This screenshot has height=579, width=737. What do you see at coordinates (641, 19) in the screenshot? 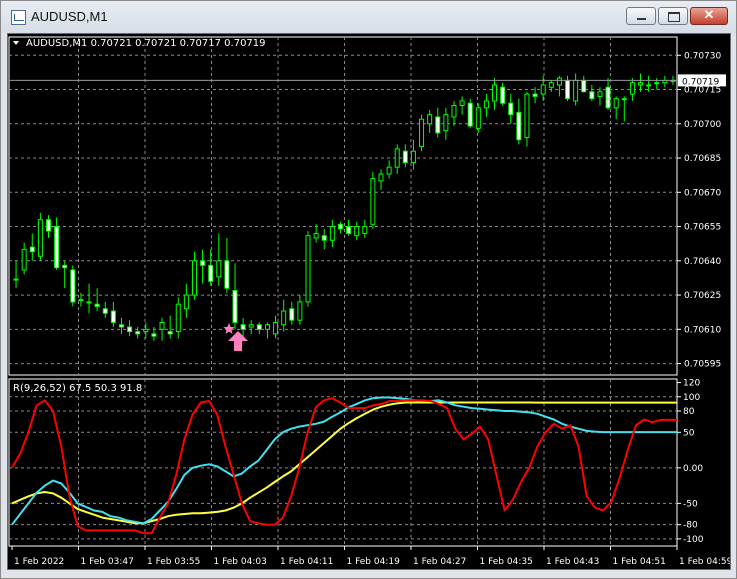
I see `minimize-icon` at bounding box center [641, 19].